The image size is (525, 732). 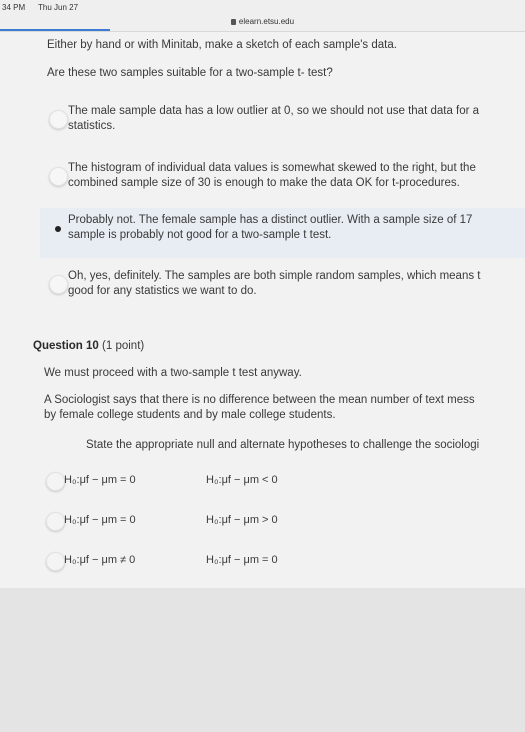 I want to click on status-bar: 34 PM Thu Jun 27, so click(x=262, y=7).